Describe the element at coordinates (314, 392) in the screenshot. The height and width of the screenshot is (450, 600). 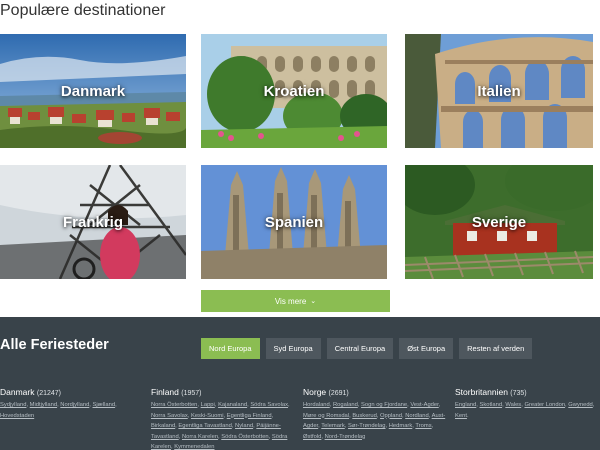
I see `country-name: Norge` at that location.